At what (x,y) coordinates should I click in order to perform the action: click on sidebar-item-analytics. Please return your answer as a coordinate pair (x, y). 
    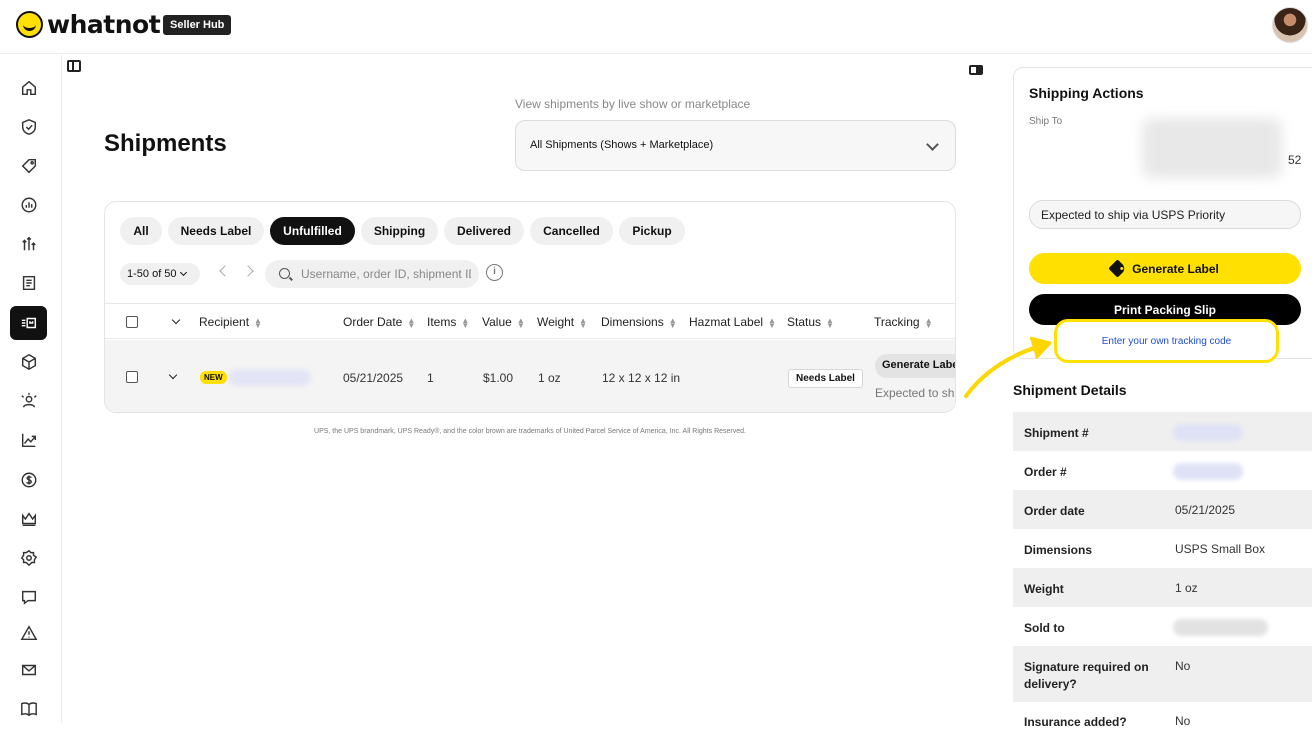
    Looking at the image, I should click on (28, 205).